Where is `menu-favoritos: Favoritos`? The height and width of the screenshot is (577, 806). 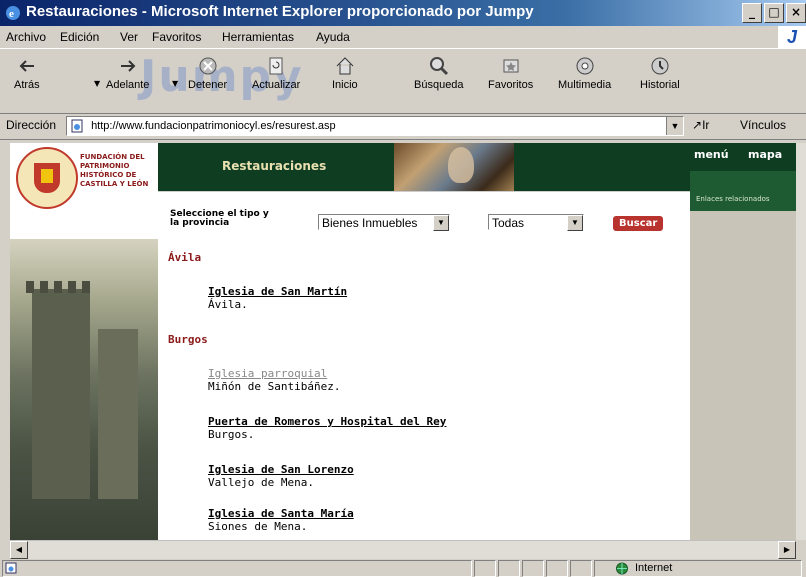
menu-favoritos: Favoritos is located at coordinates (176, 37).